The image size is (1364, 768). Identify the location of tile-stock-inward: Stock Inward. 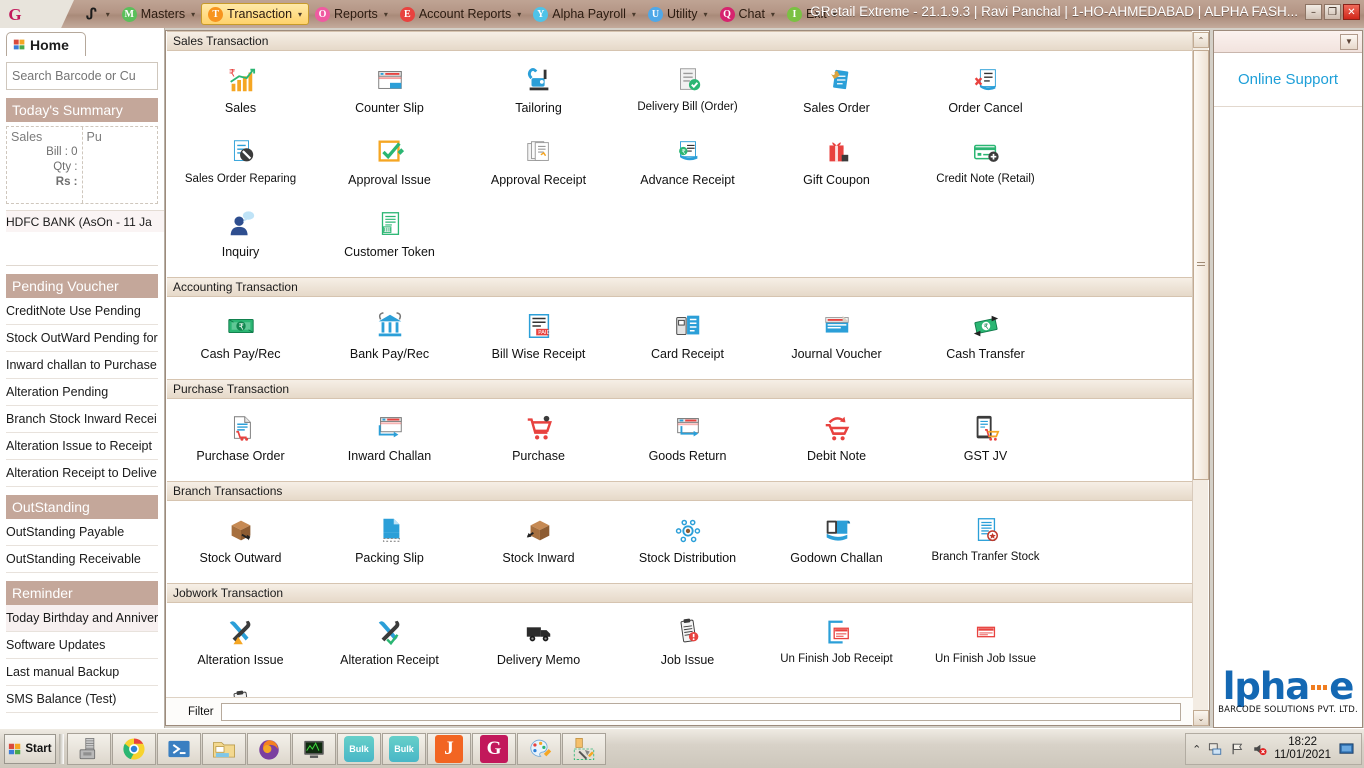
(538, 543).